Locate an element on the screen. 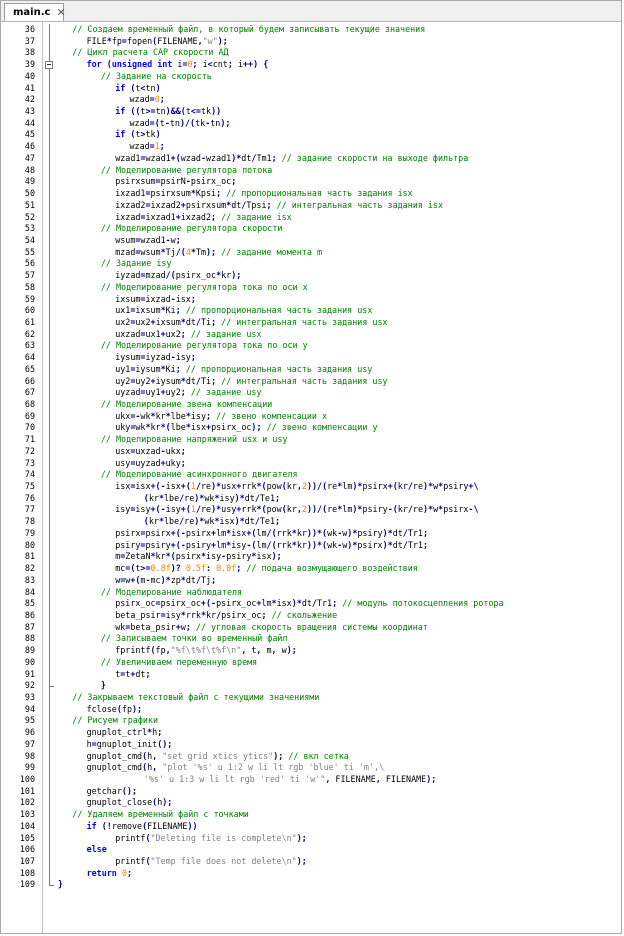 The height and width of the screenshot is (936, 624). fold-collapse-icon is located at coordinates (49, 65).